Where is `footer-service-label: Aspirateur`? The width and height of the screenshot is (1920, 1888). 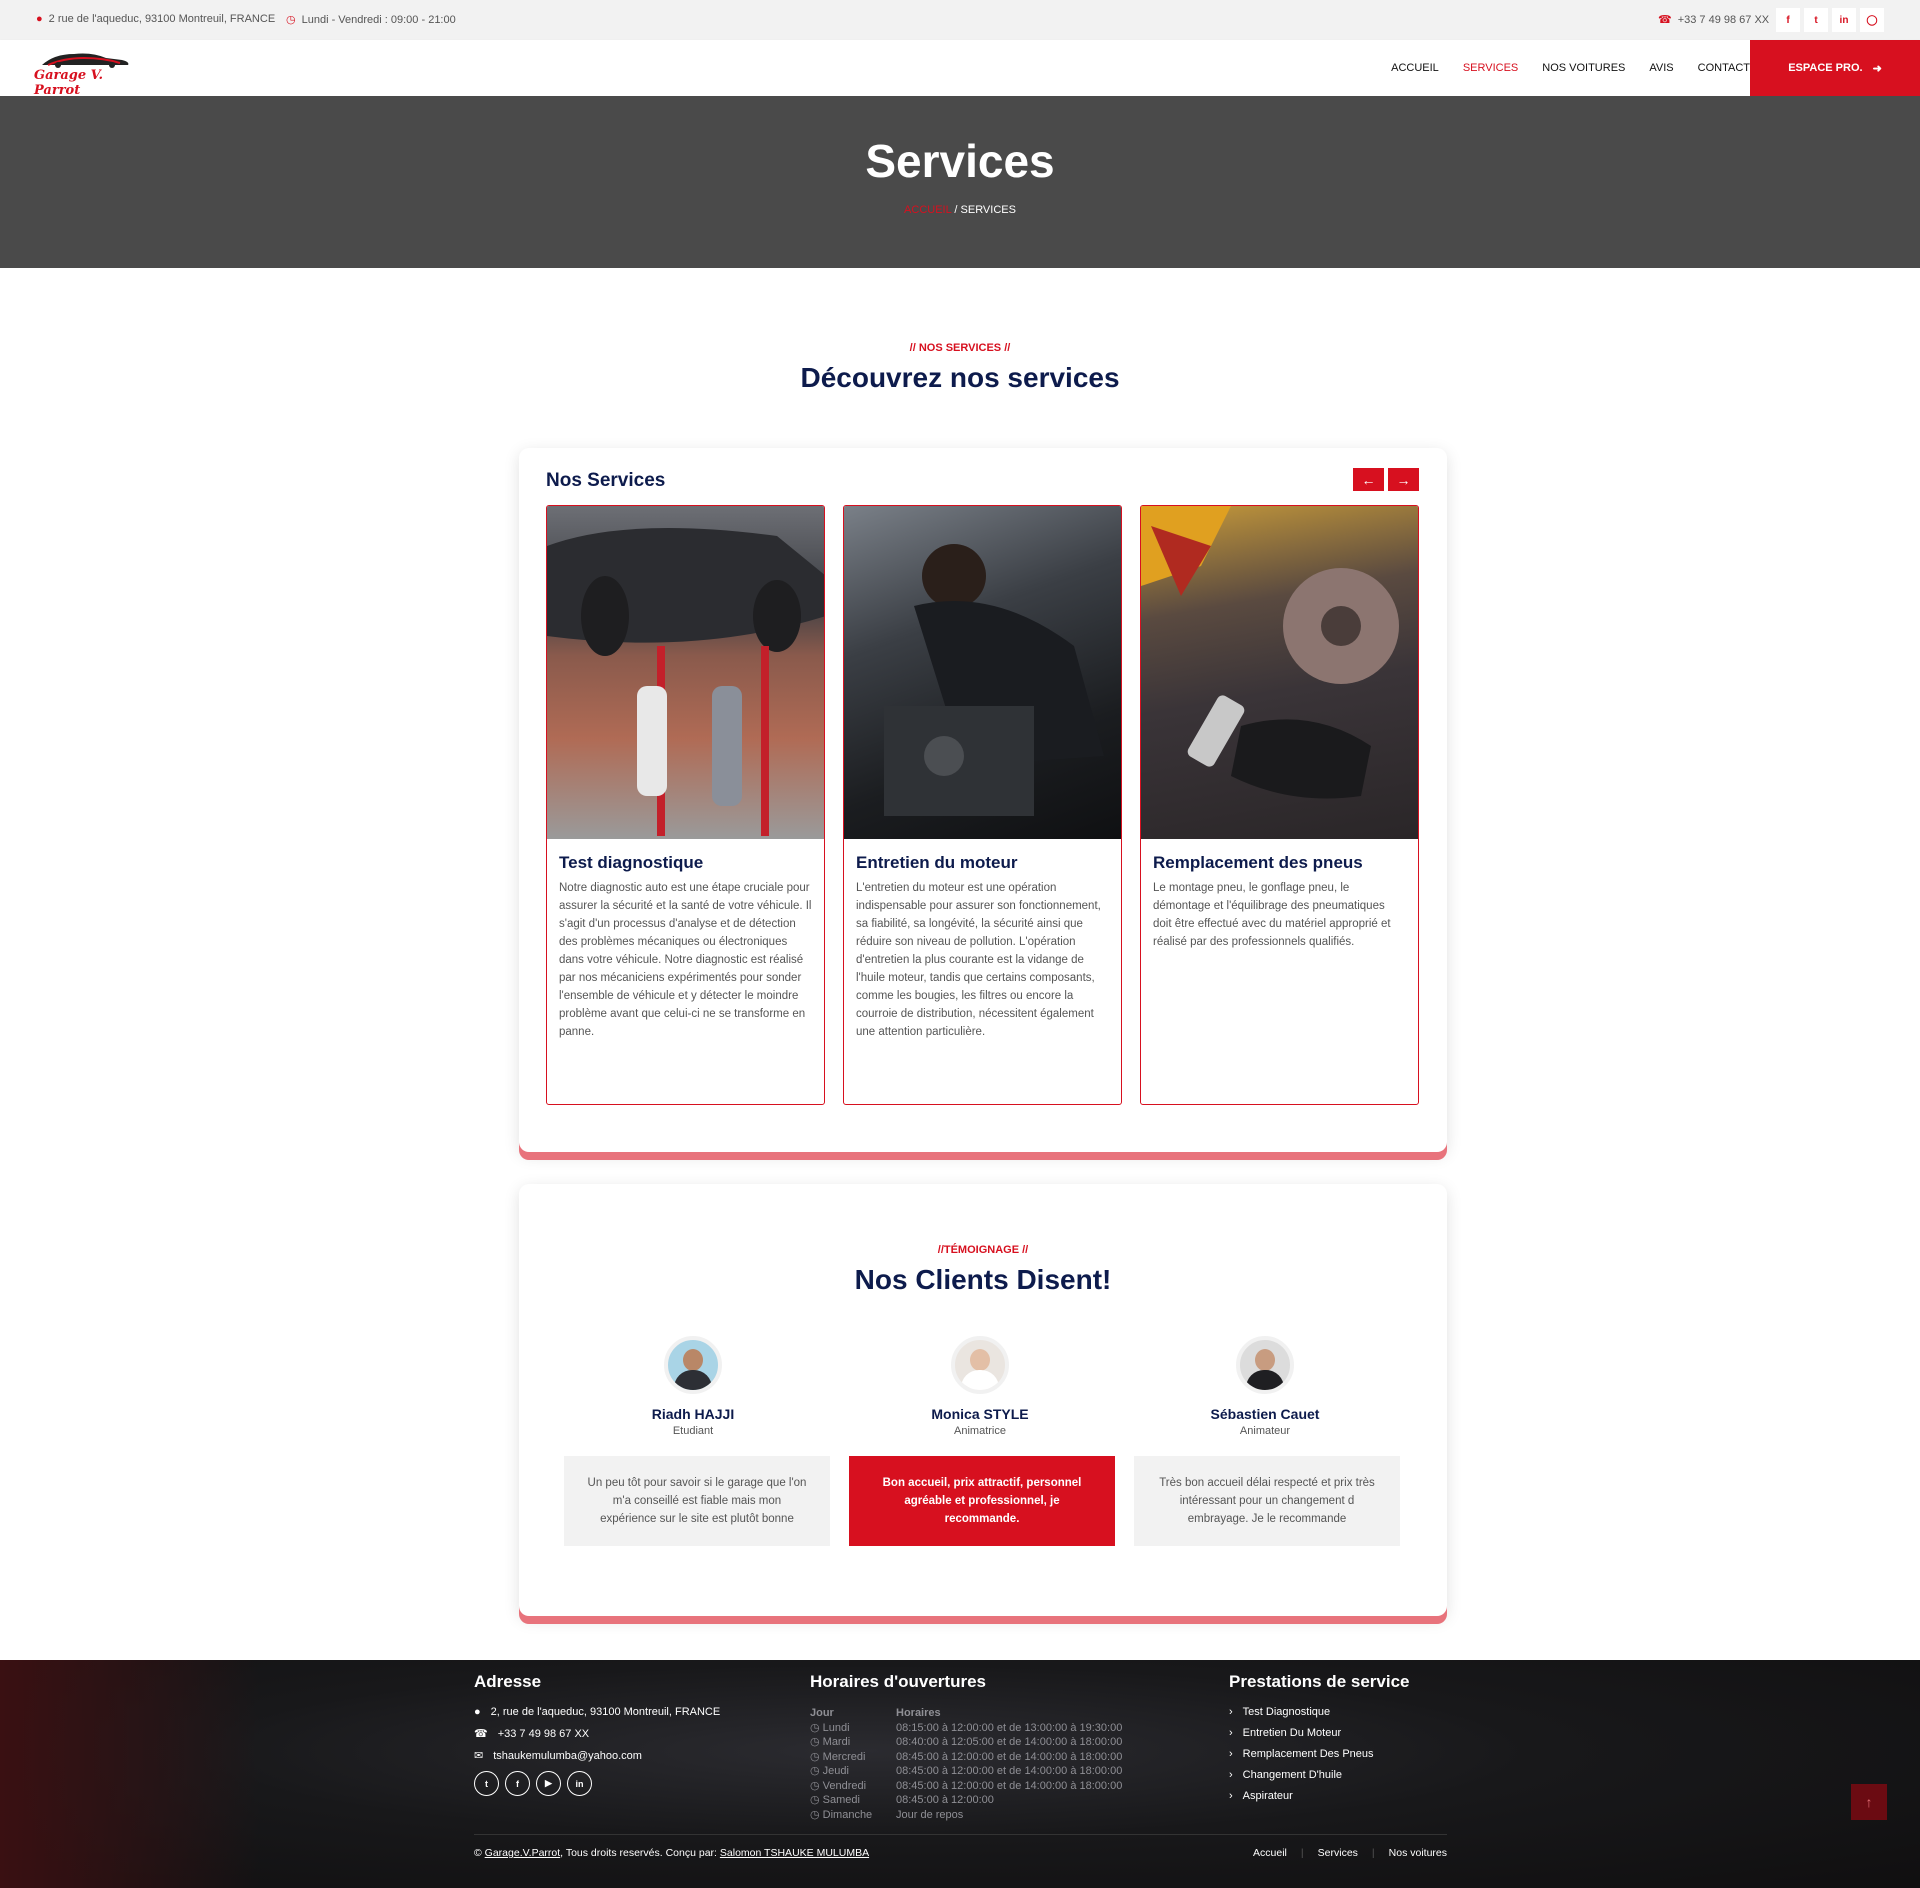
footer-service-label: Aspirateur is located at coordinates (1267, 1796).